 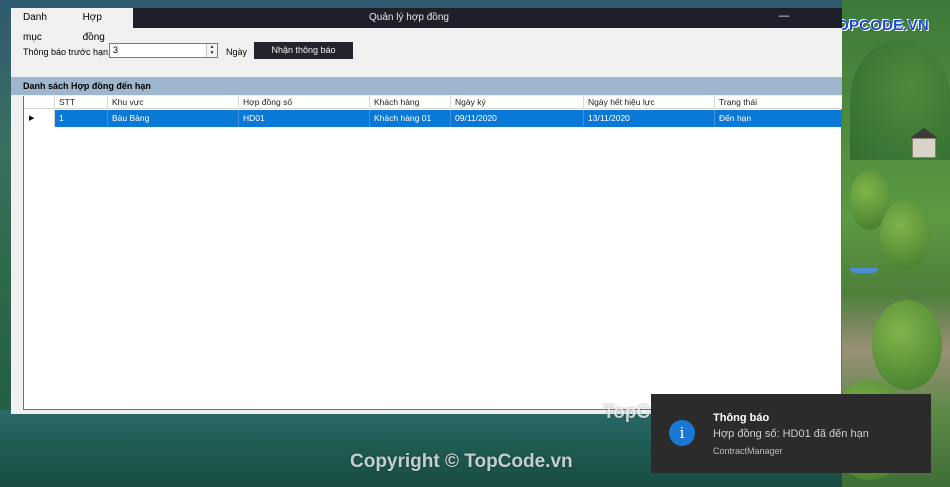 What do you see at coordinates (517, 118) in the screenshot?
I see `cell-ngay-ky: 09/11/2020` at bounding box center [517, 118].